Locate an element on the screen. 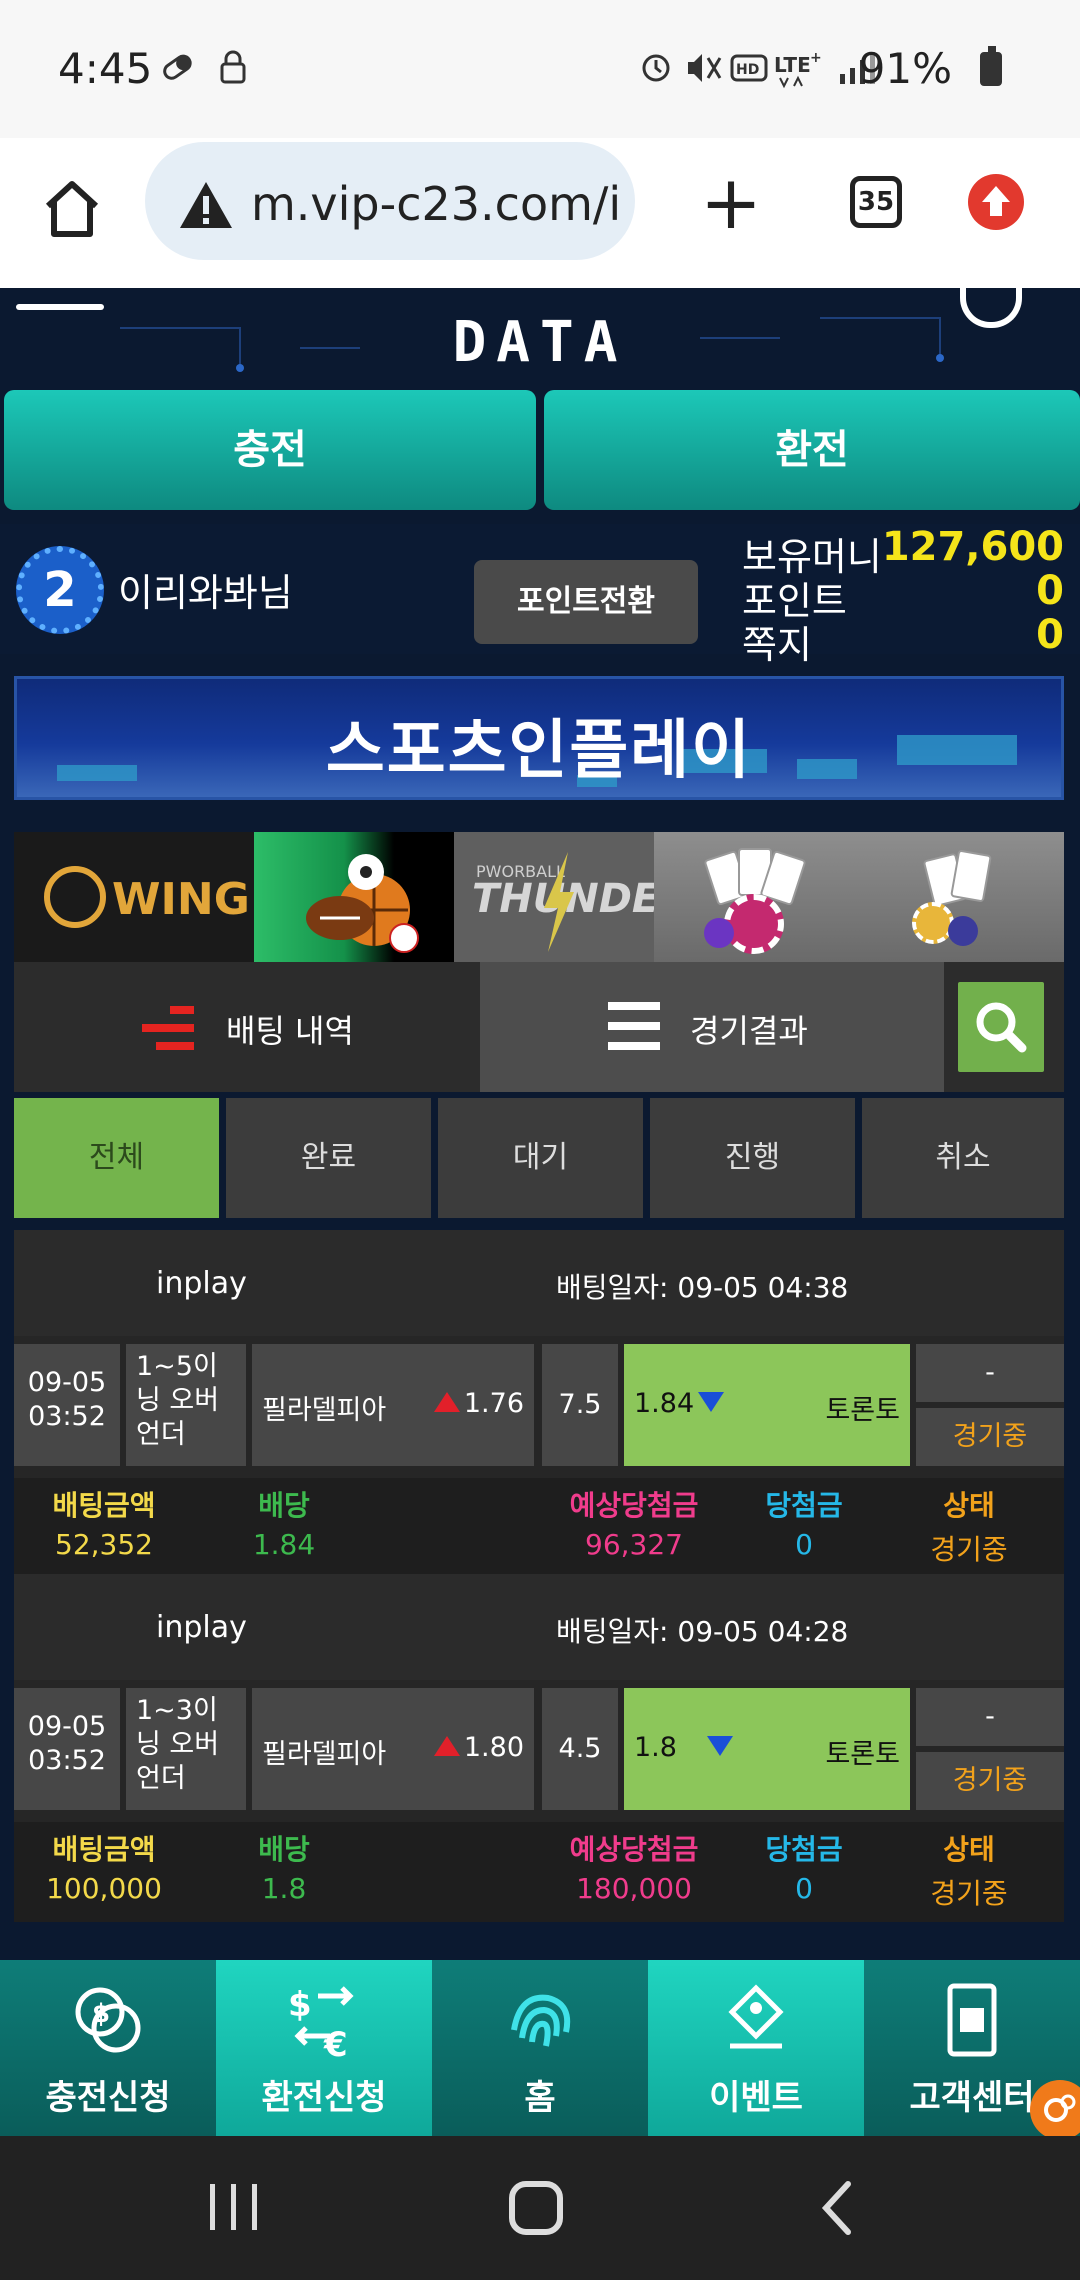 This screenshot has width=1080, height=2280. bet-date: 배팅일자: 09-05 04:38 is located at coordinates (702, 1287).